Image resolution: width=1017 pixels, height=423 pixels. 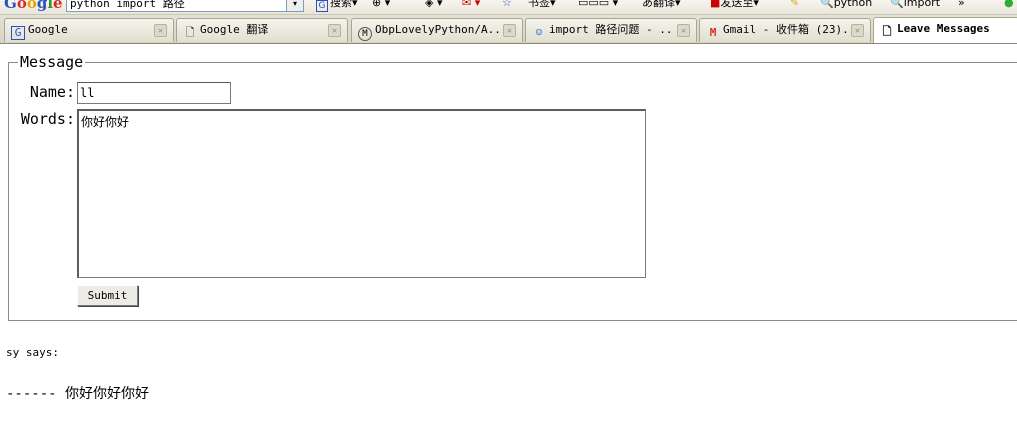 I want to click on toolbar-search-button: G 搜索▾, so click(x=337, y=6).